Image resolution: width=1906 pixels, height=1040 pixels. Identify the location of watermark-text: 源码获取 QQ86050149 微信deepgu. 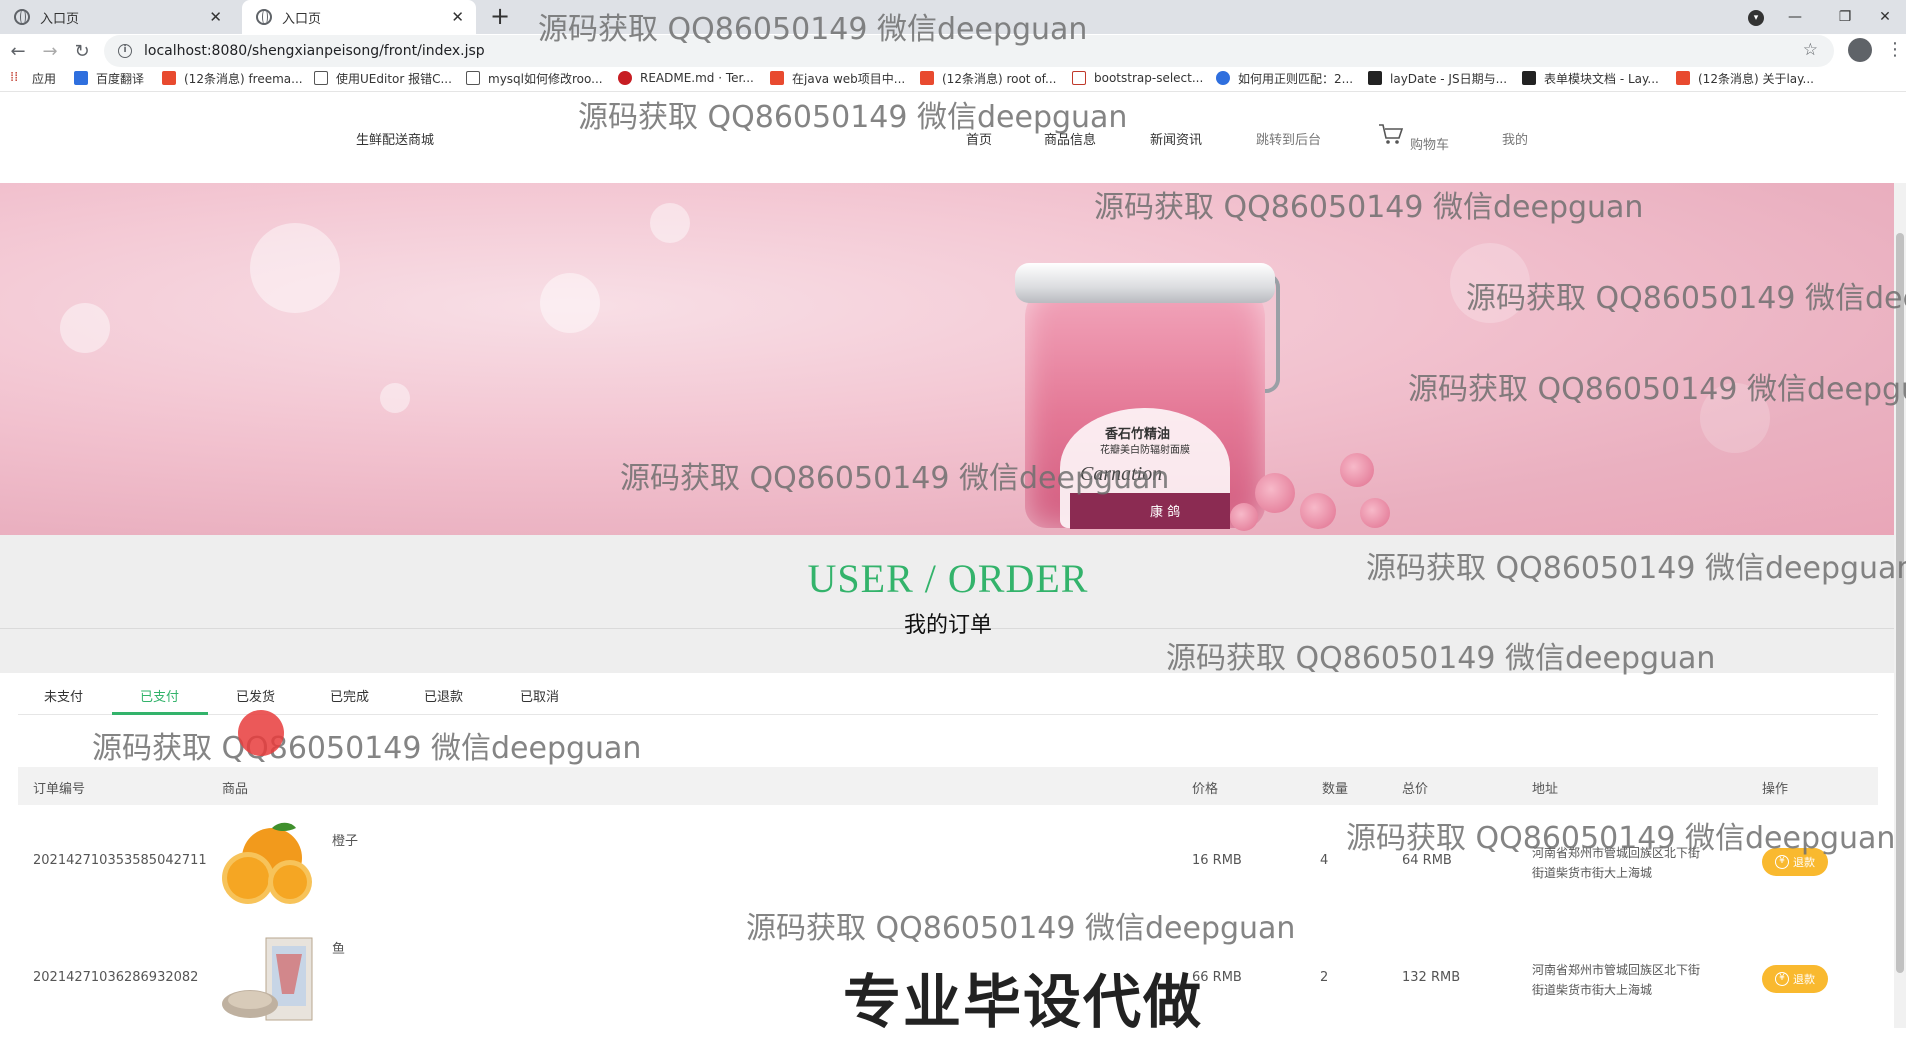
(1657, 389).